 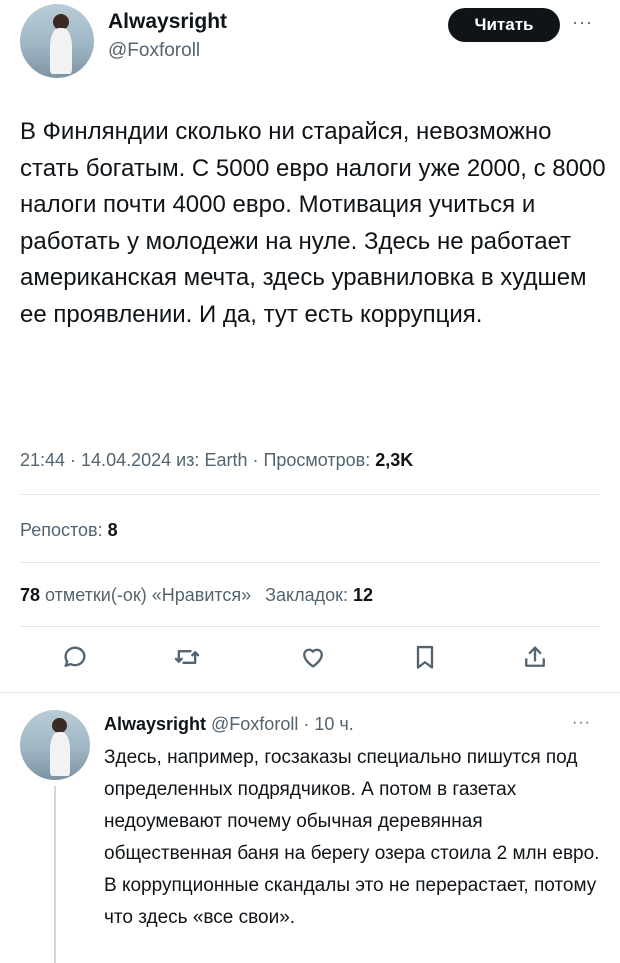 I want to click on reposts-stat: Репостов: 8, so click(x=69, y=530).